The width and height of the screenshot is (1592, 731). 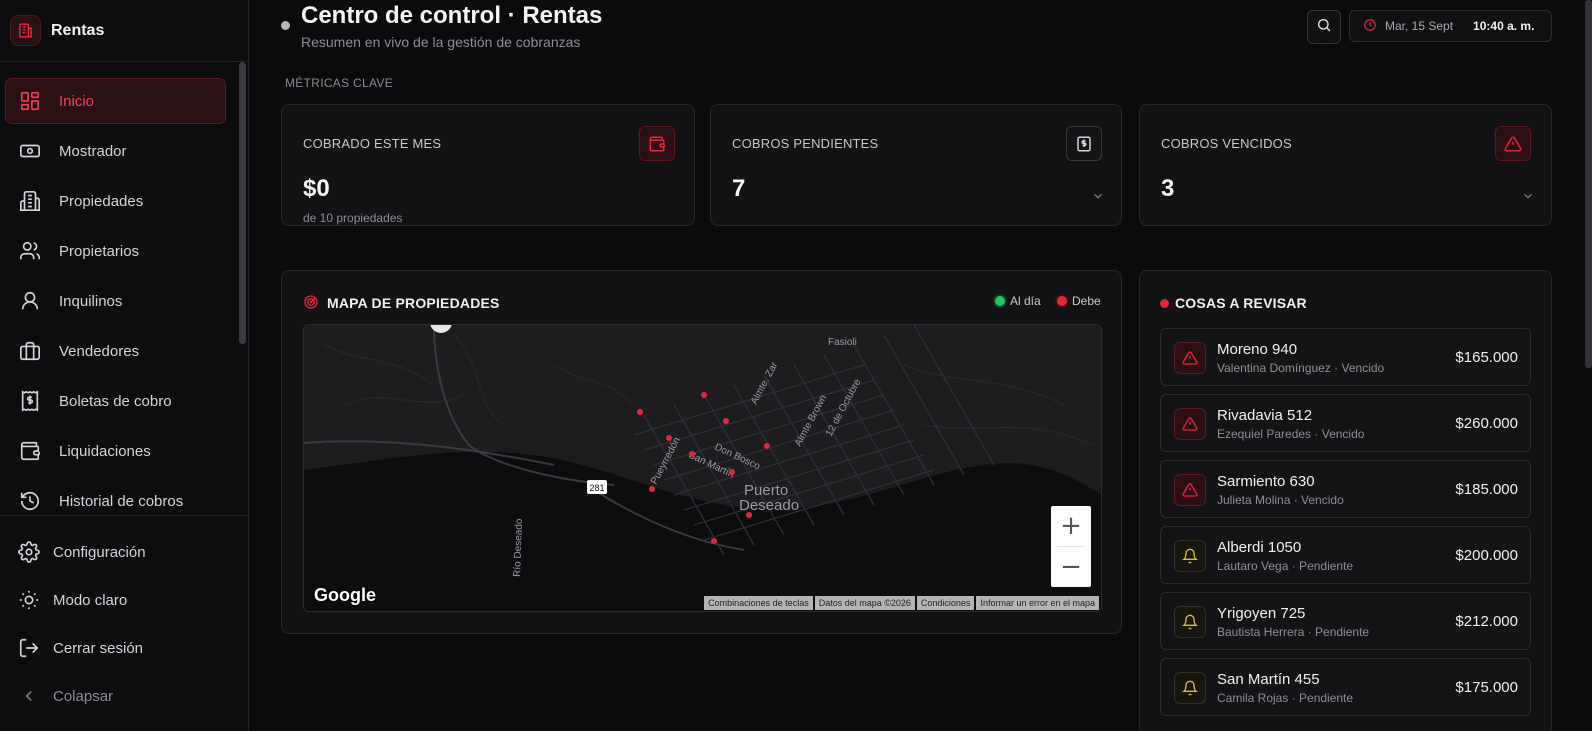 I want to click on dollar-doc-icon, so click(x=1084, y=143).